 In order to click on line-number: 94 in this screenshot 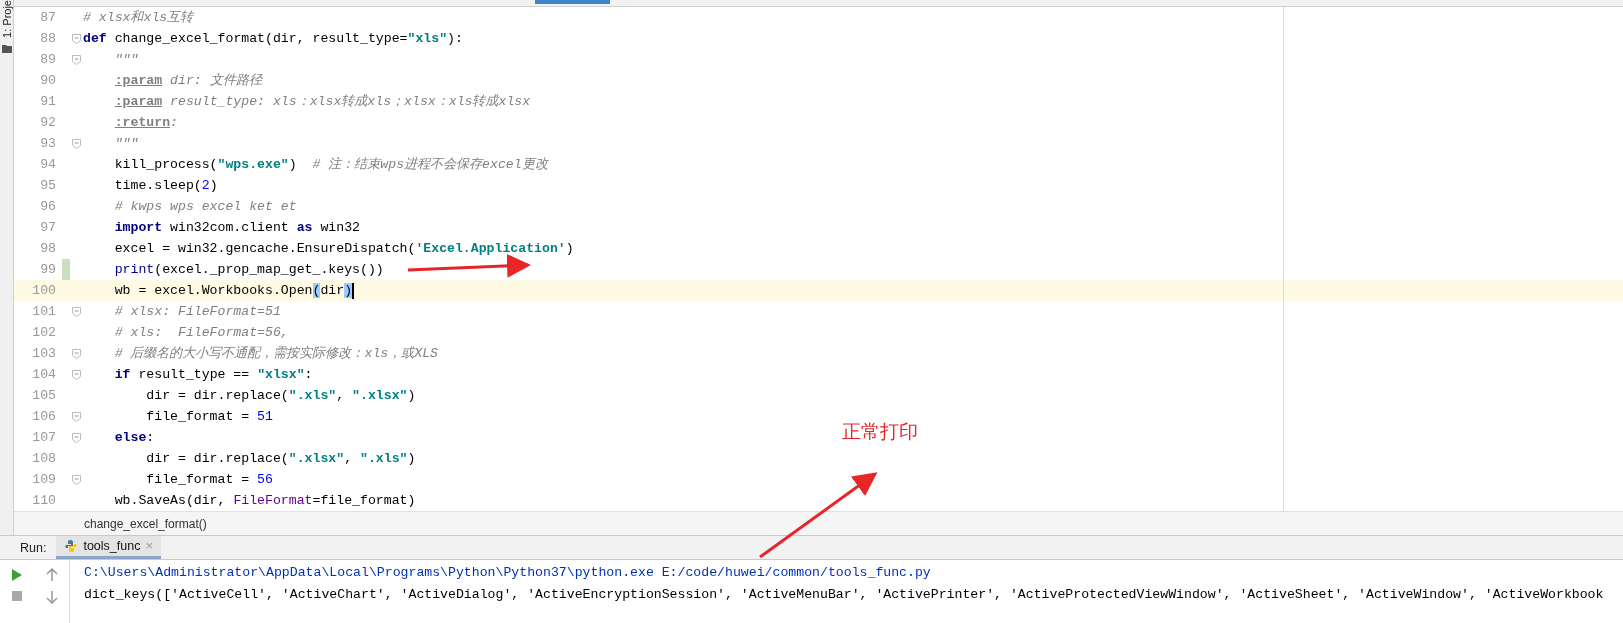, I will do `click(48, 164)`.